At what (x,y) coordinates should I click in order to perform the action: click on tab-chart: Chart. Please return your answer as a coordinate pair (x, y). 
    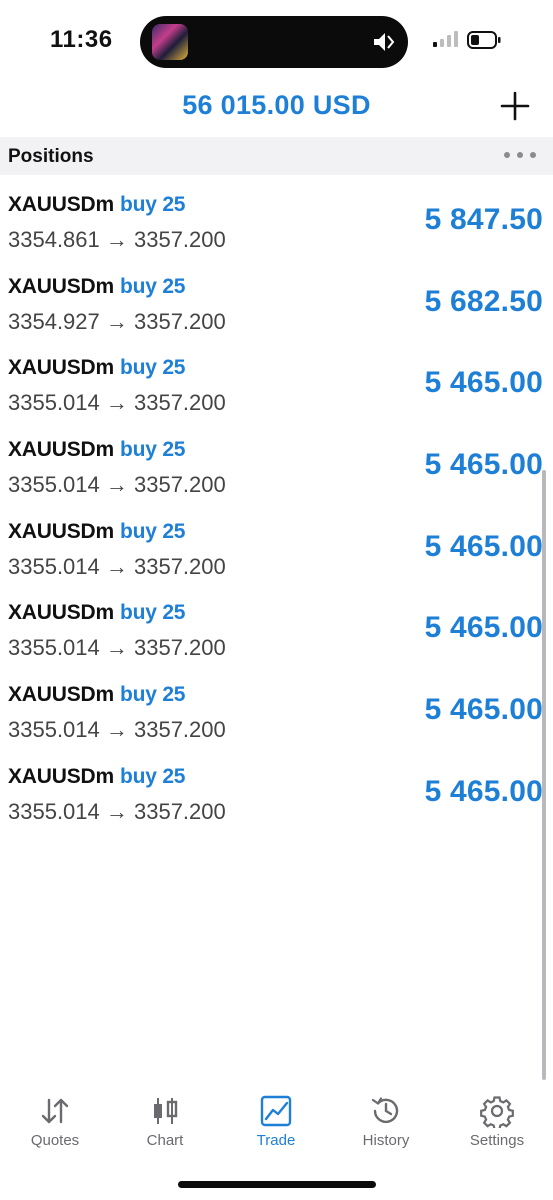
    Looking at the image, I should click on (165, 1123).